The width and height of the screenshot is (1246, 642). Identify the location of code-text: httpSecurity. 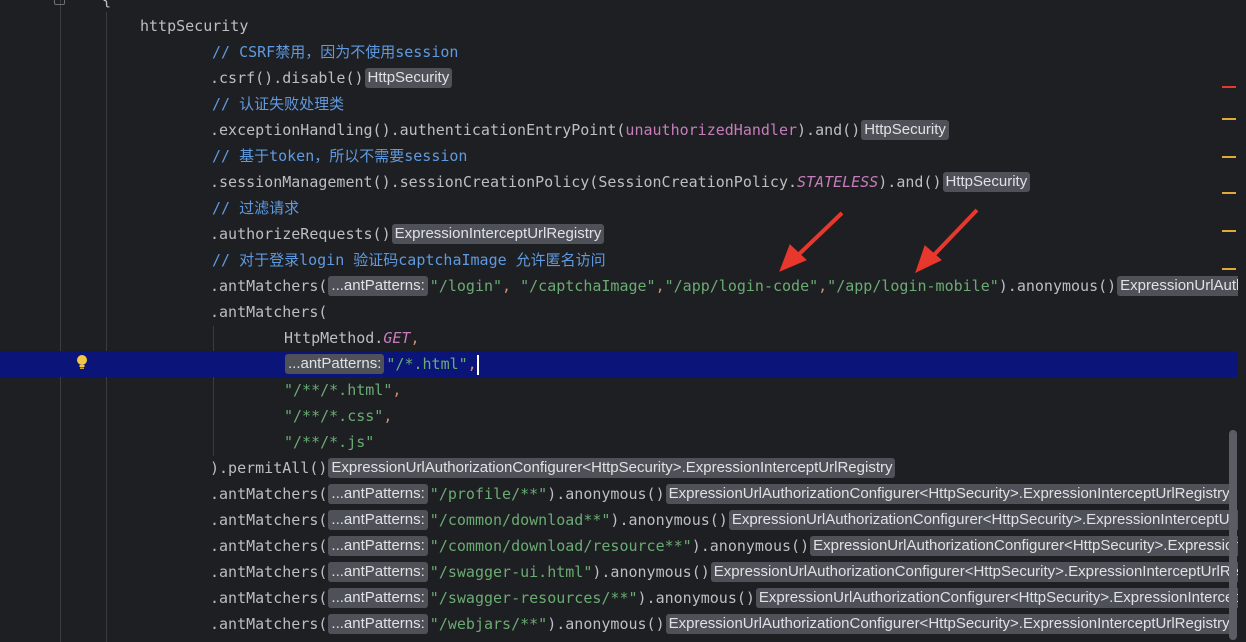
(194, 26).